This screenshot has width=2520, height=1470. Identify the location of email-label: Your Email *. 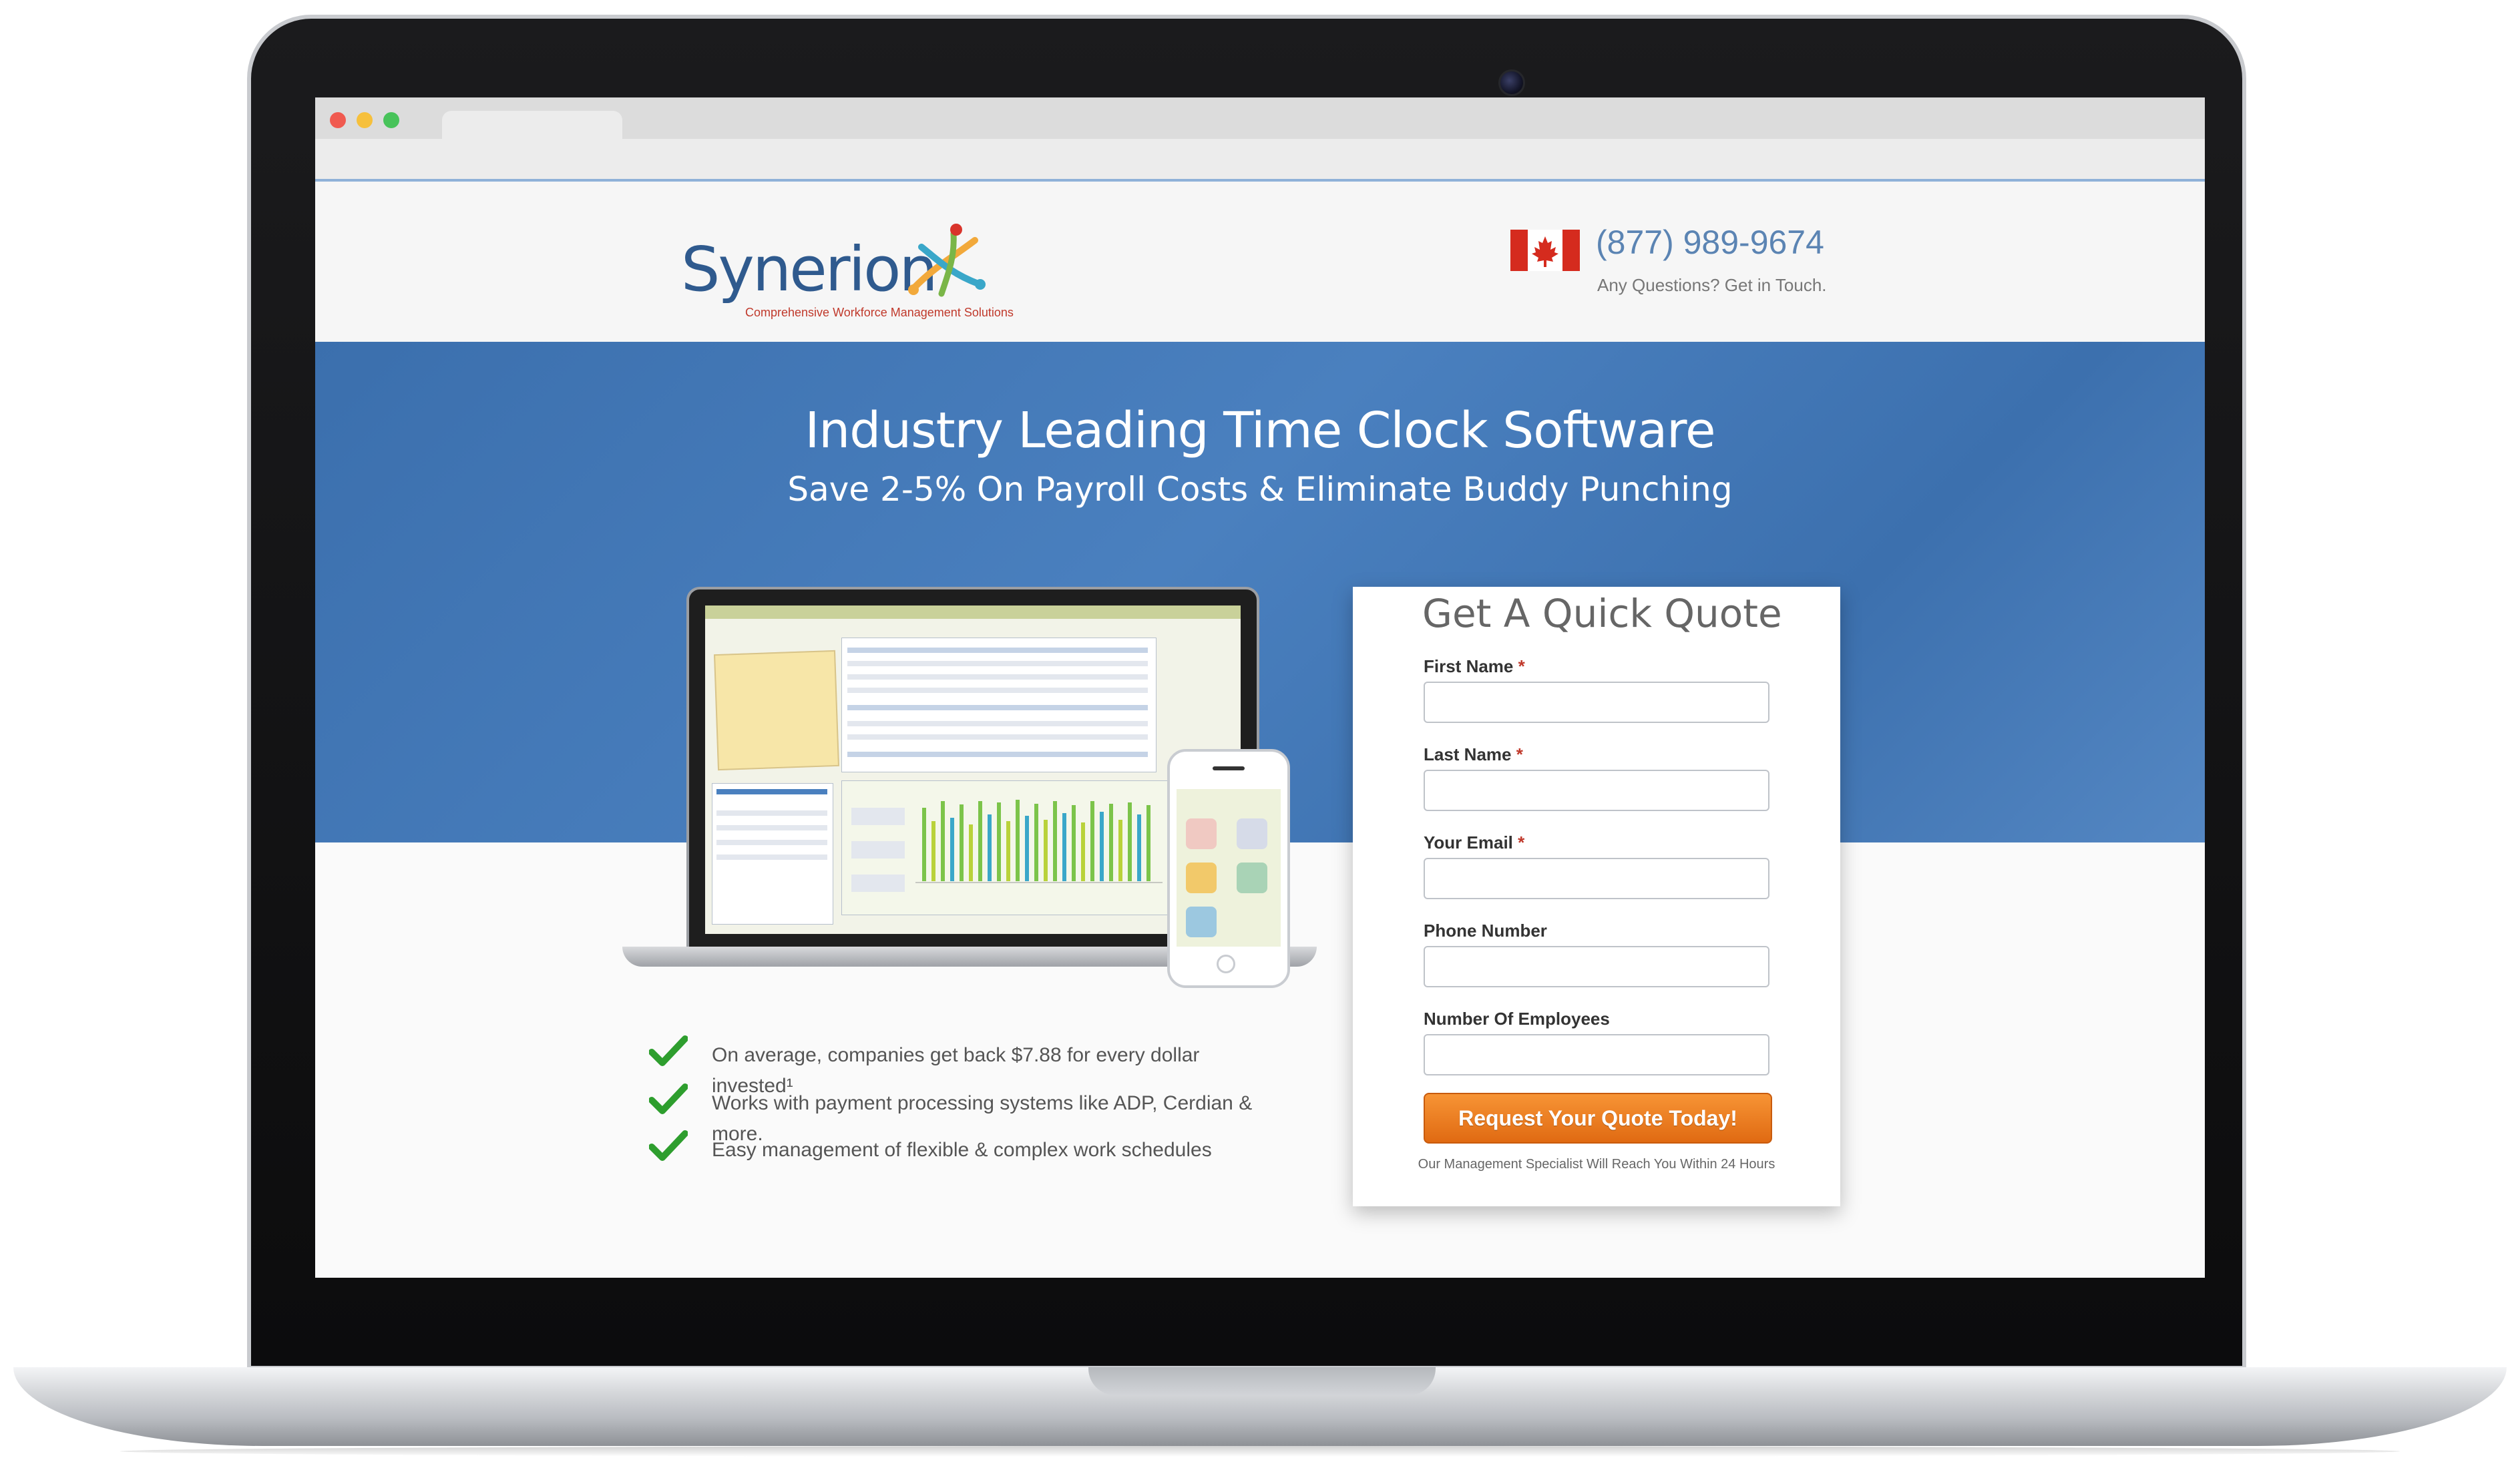
(1474, 842).